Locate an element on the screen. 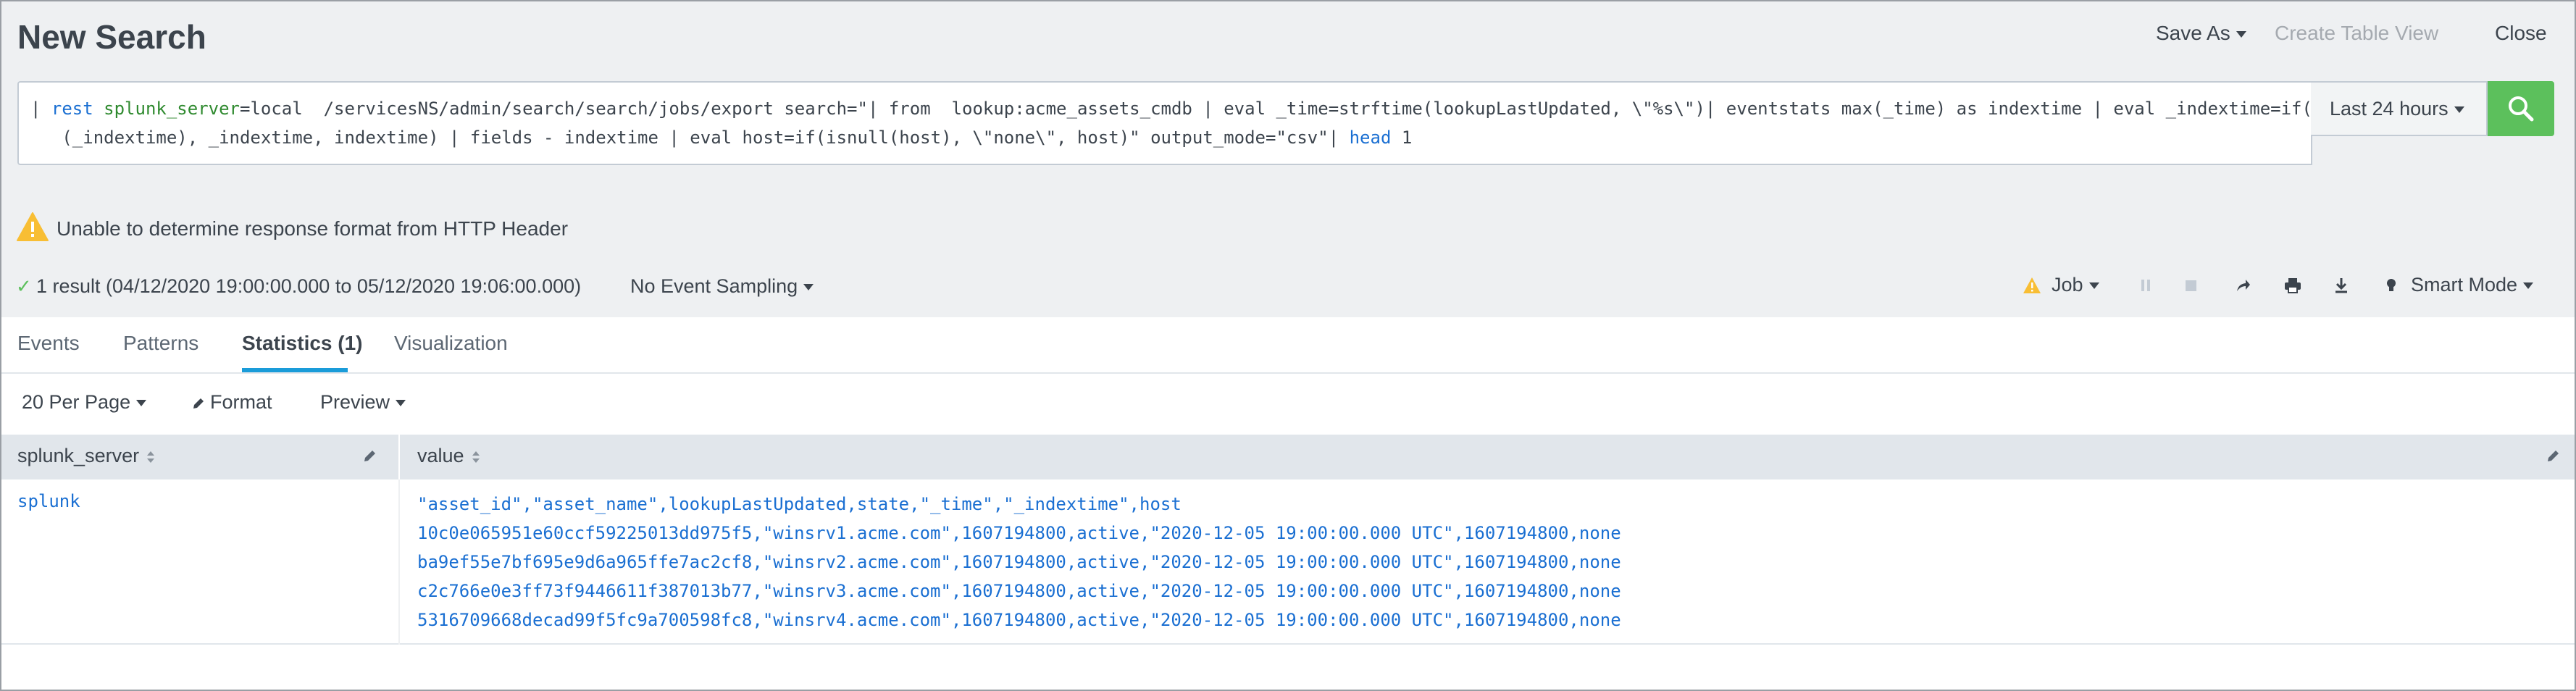  search-button is located at coordinates (2521, 108).